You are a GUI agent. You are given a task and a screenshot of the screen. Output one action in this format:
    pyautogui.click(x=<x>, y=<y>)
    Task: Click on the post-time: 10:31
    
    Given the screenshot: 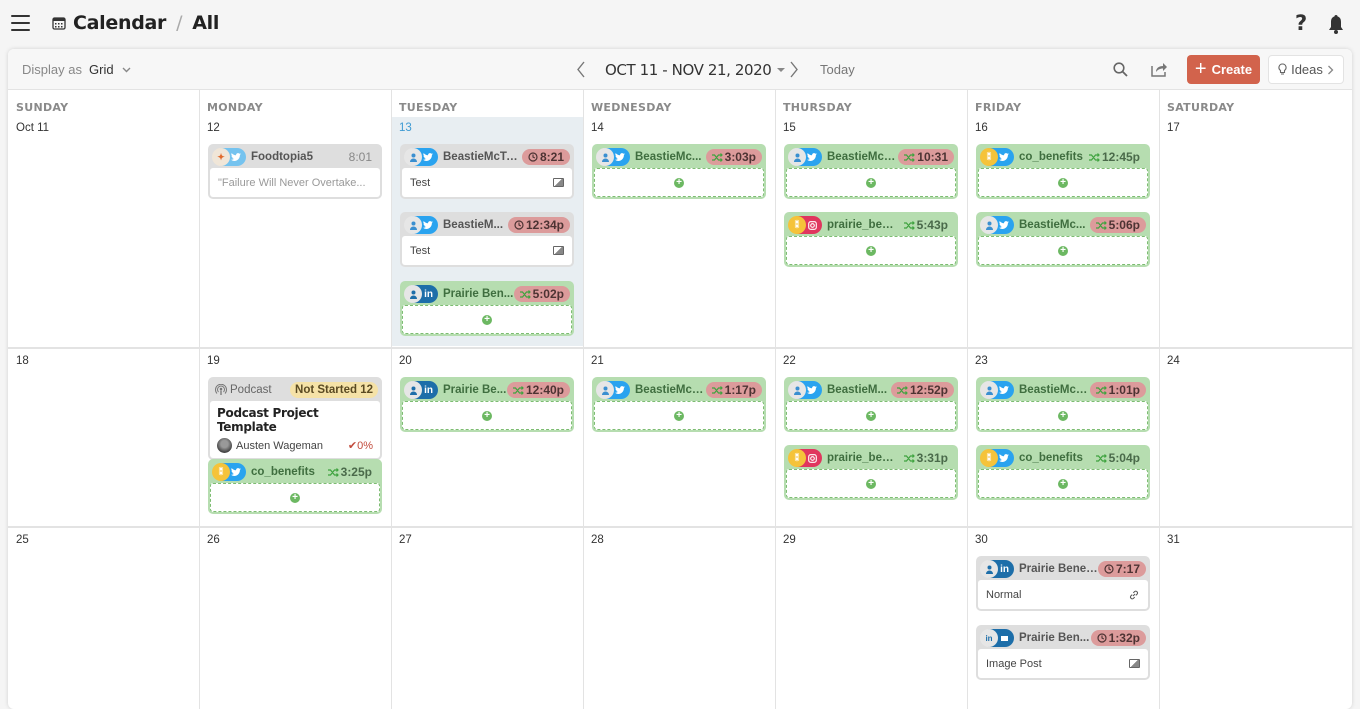 What is the action you would take?
    pyautogui.click(x=926, y=157)
    